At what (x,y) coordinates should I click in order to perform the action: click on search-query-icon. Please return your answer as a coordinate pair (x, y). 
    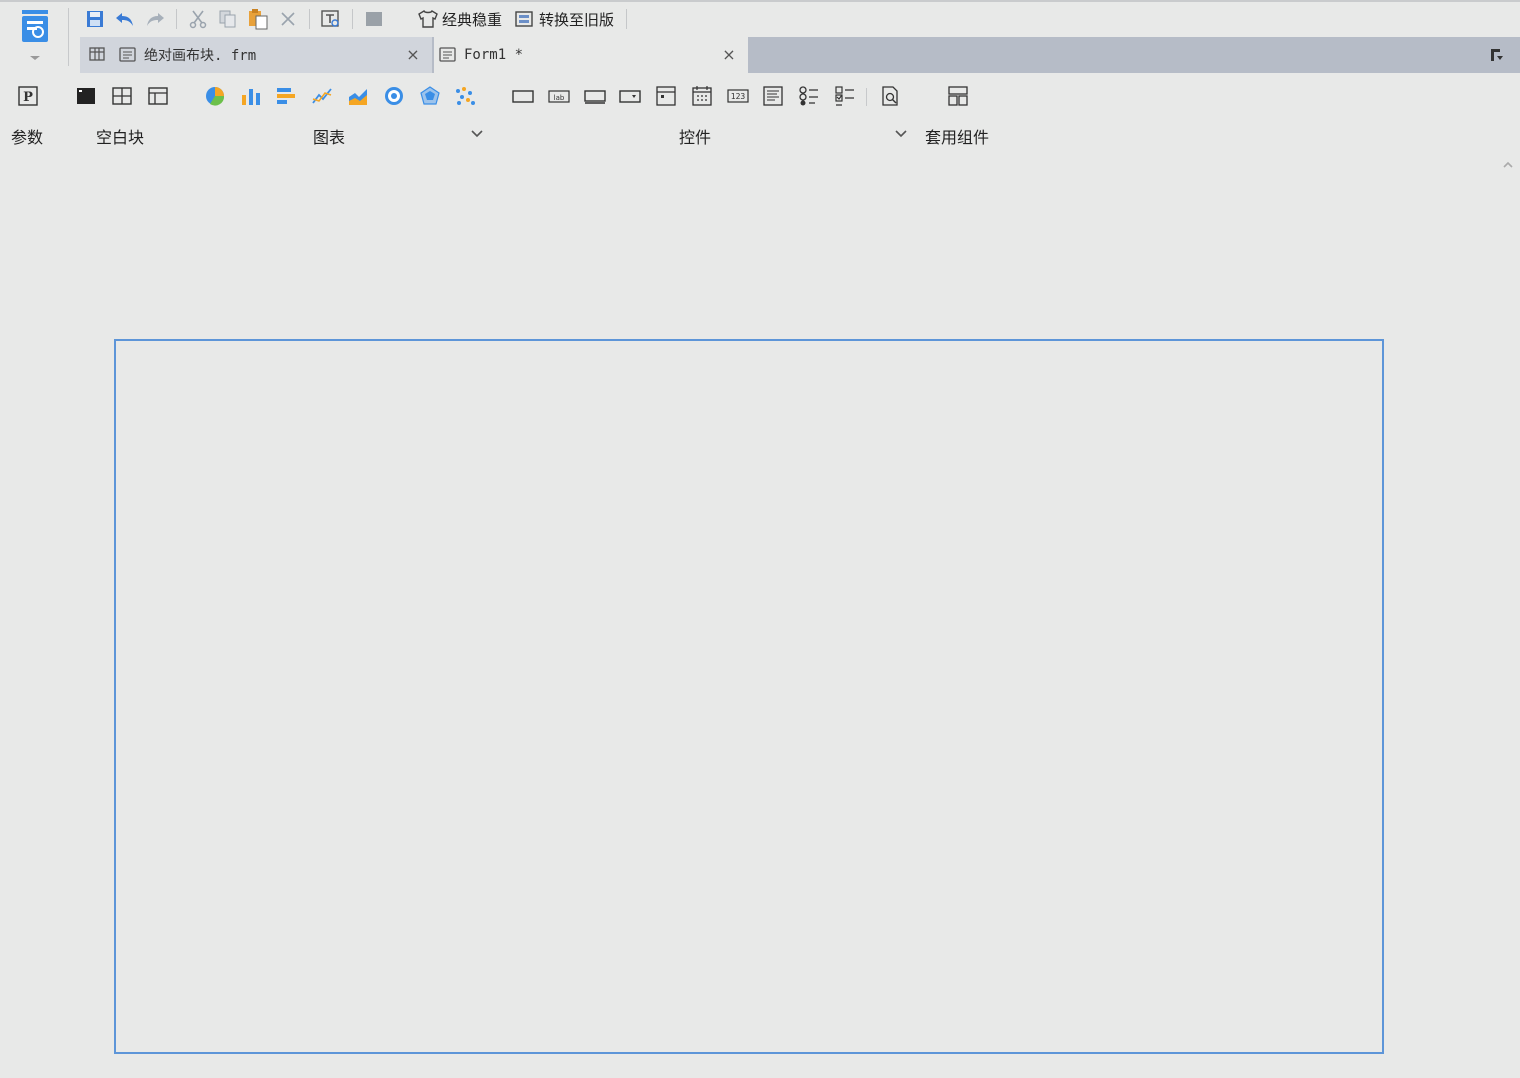
    Looking at the image, I should click on (890, 96).